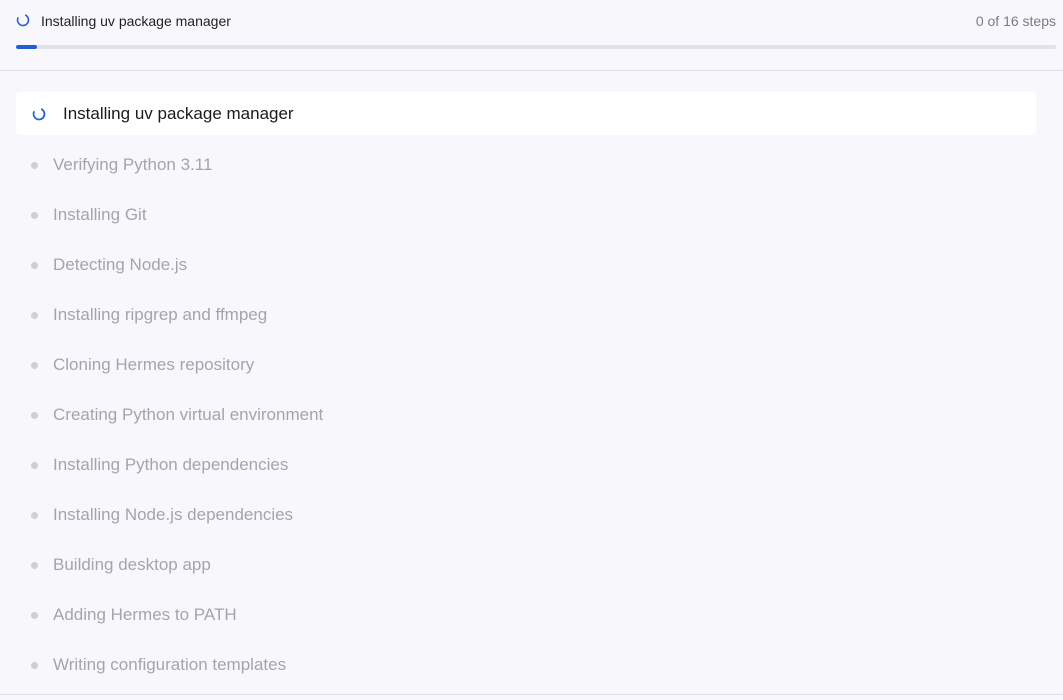 The height and width of the screenshot is (700, 1063). Describe the element at coordinates (526, 217) in the screenshot. I see `step-item: Installing Git` at that location.